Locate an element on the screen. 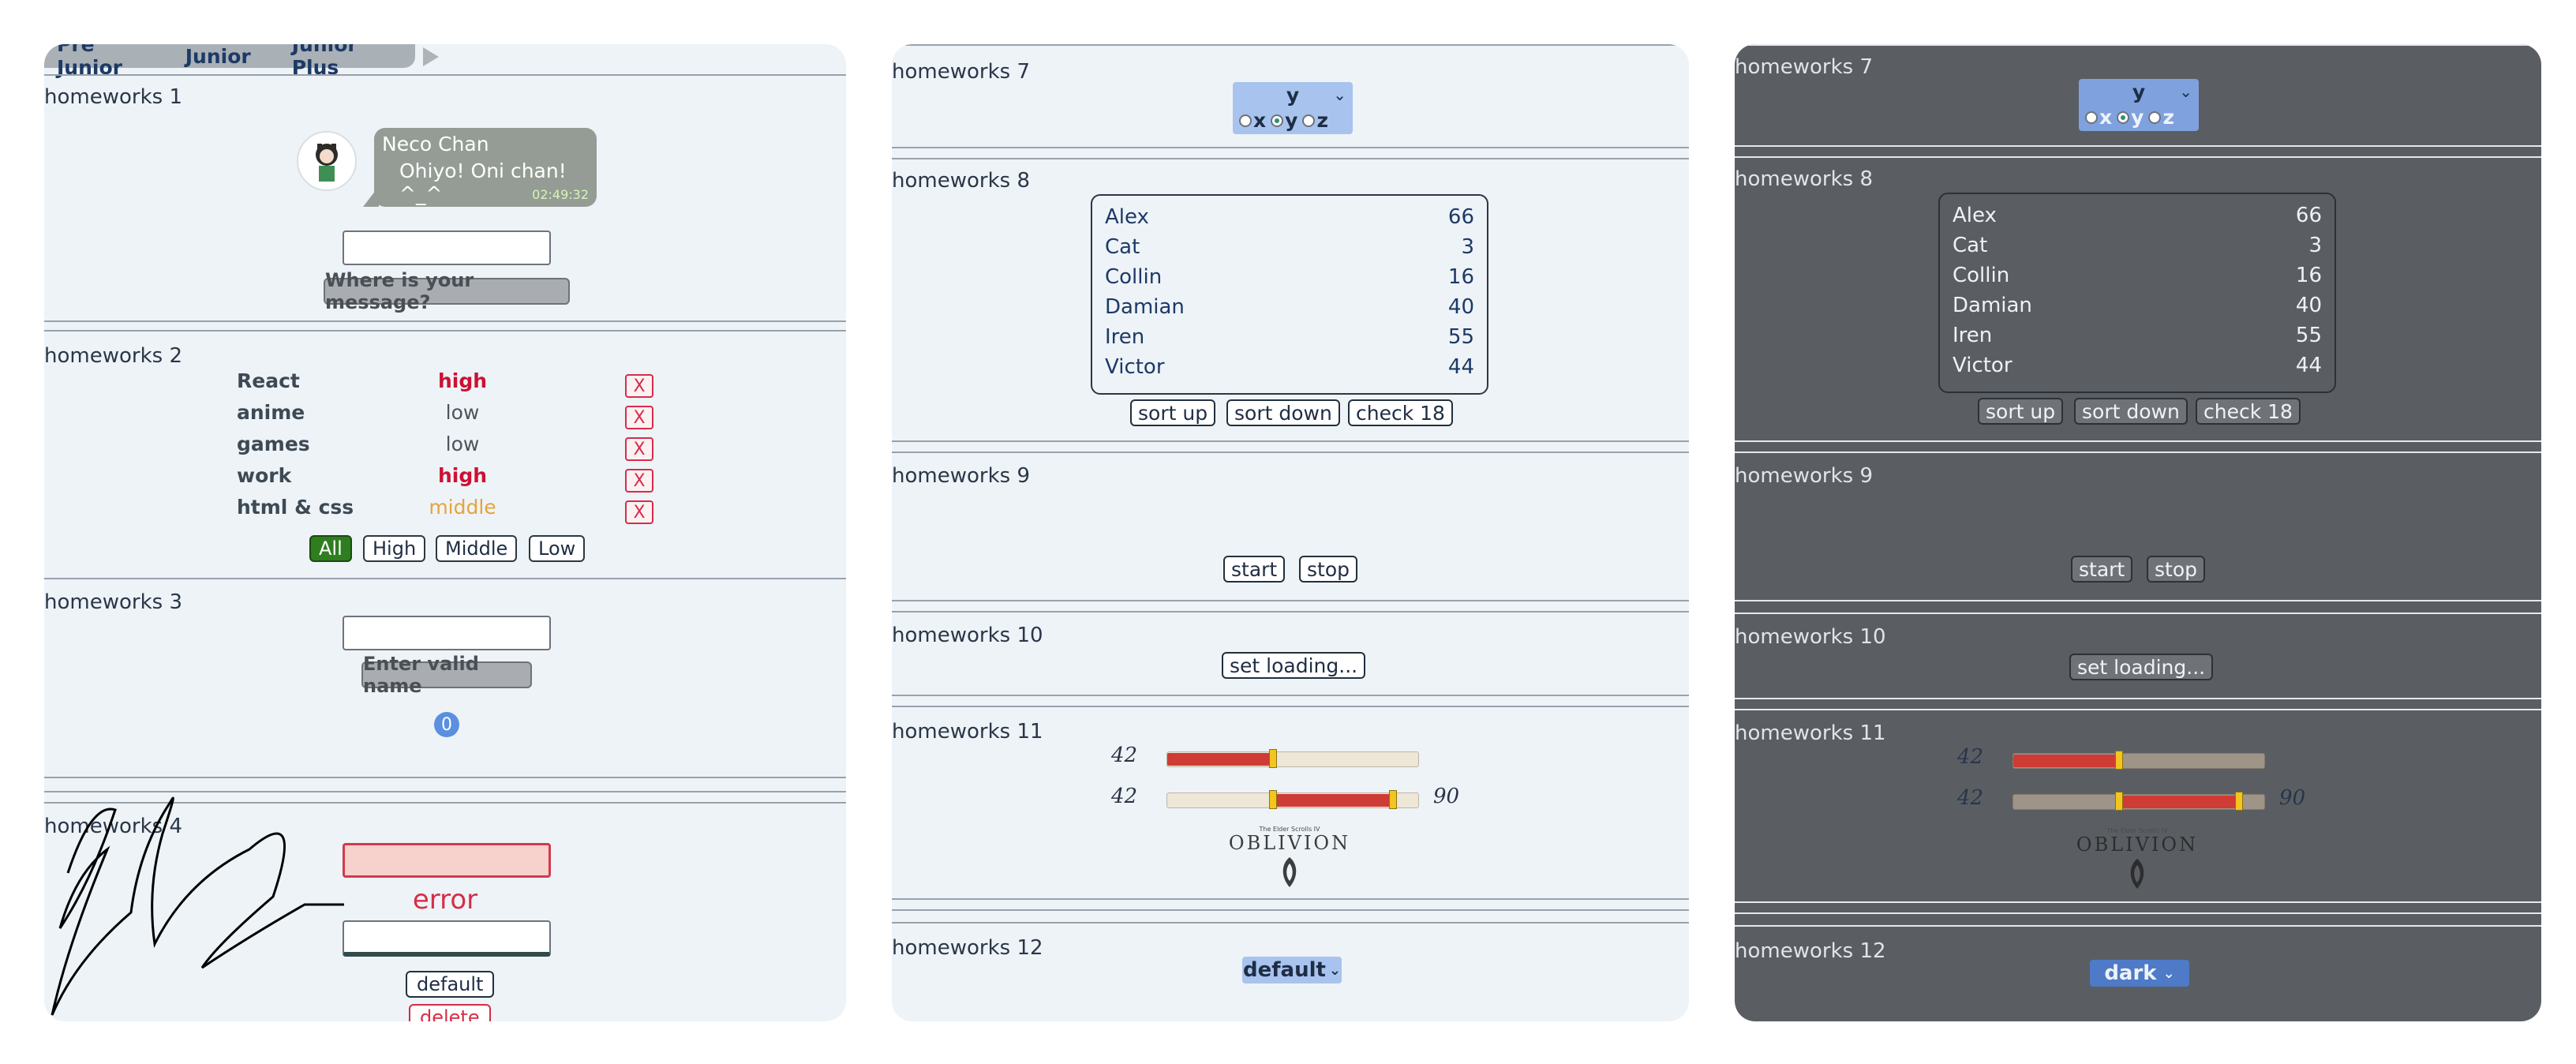  hw4-default-button: default is located at coordinates (450, 985).